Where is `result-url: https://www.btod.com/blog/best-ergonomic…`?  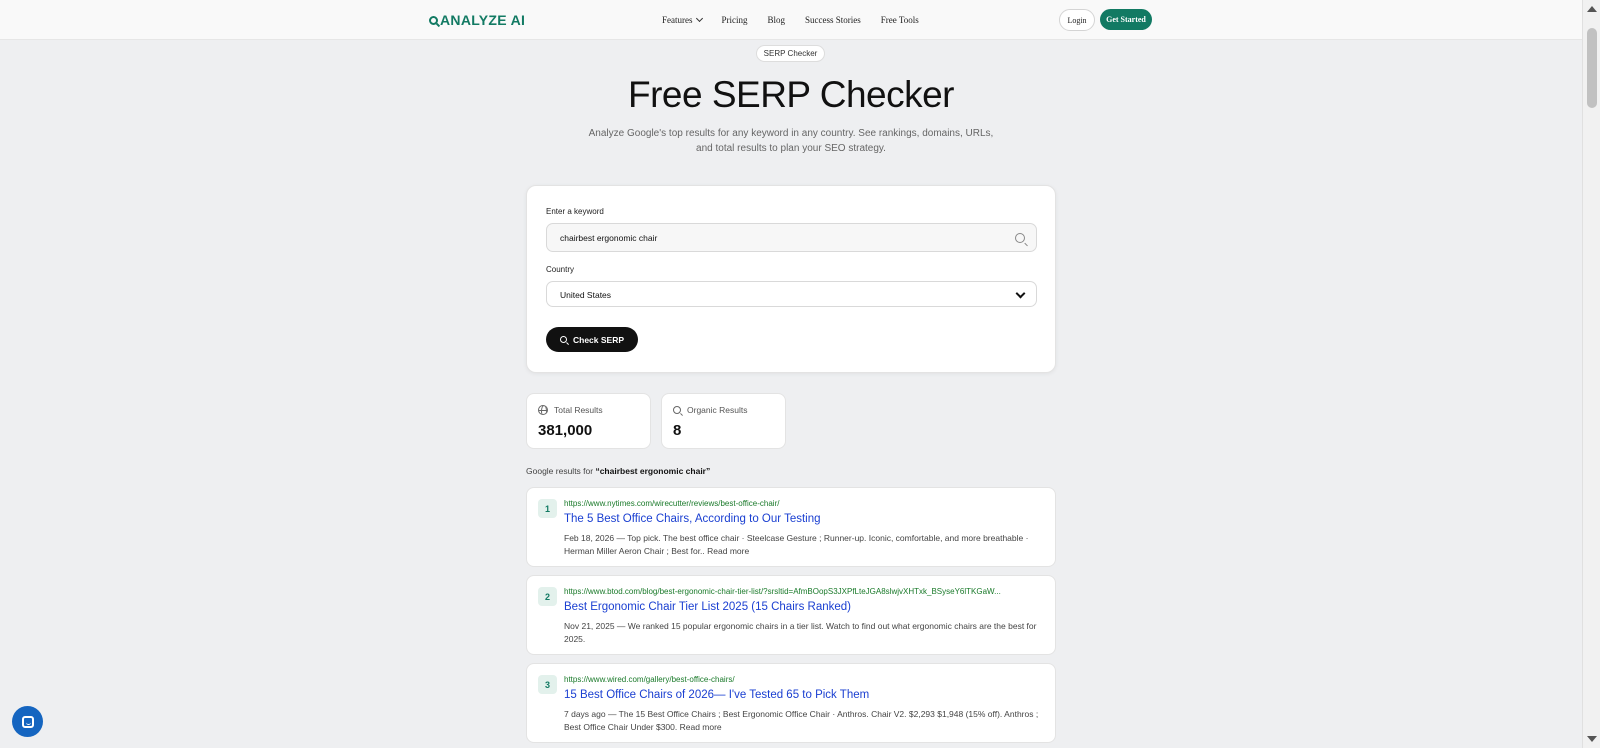
result-url: https://www.btod.com/blog/best-ergonomic… is located at coordinates (803, 591).